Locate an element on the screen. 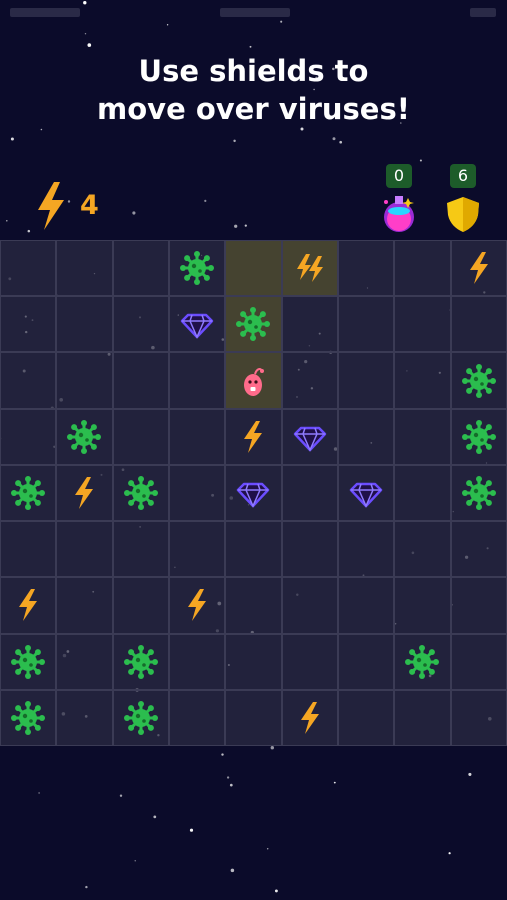  shield-icon is located at coordinates (463, 214).